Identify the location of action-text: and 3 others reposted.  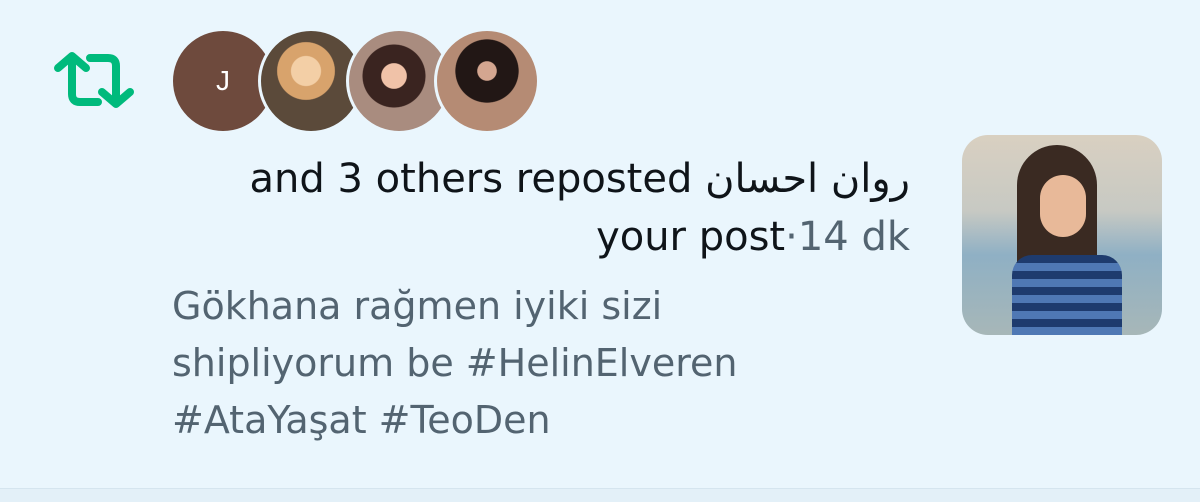
(471, 179).